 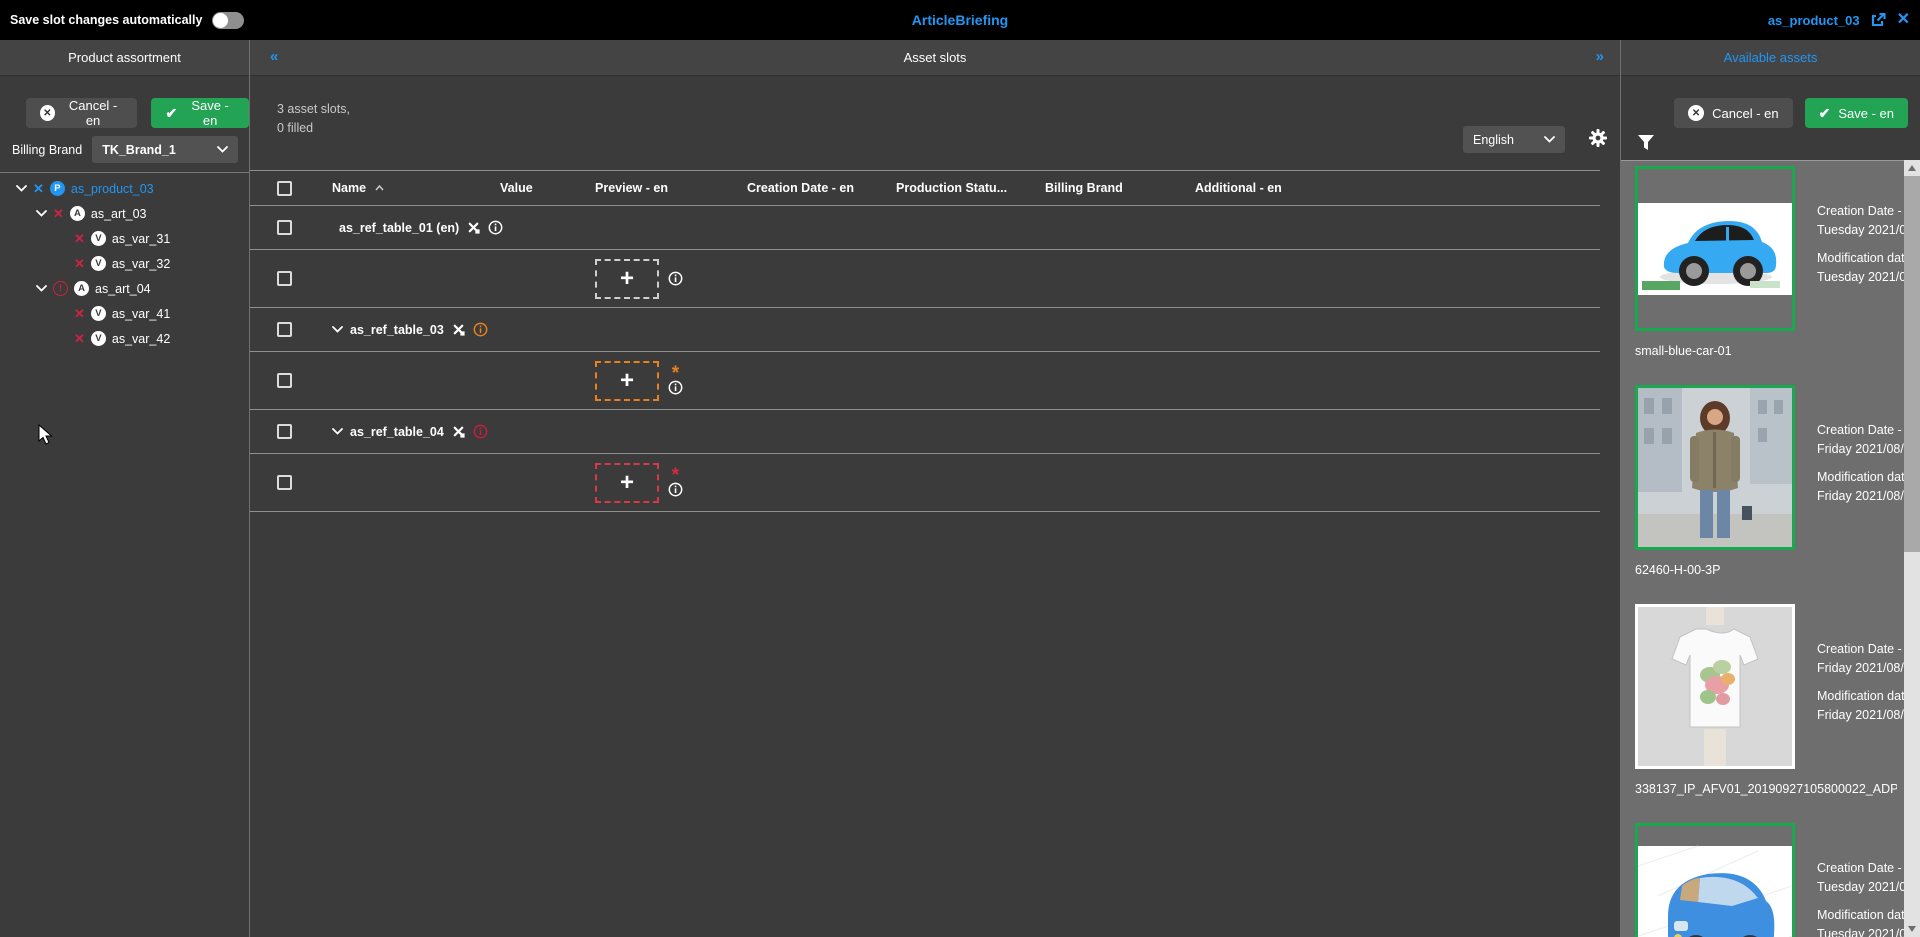 I want to click on assets-scrollbar, so click(x=1912, y=548).